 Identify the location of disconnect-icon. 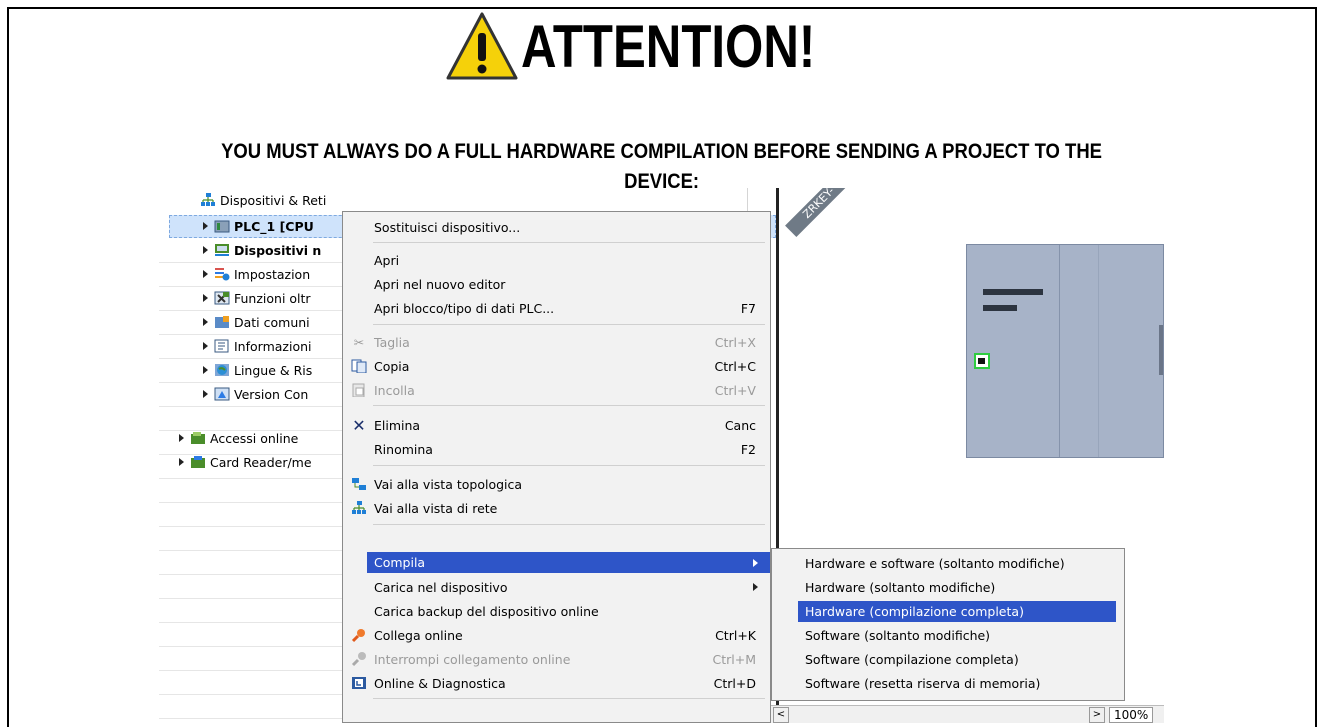
(359, 659).